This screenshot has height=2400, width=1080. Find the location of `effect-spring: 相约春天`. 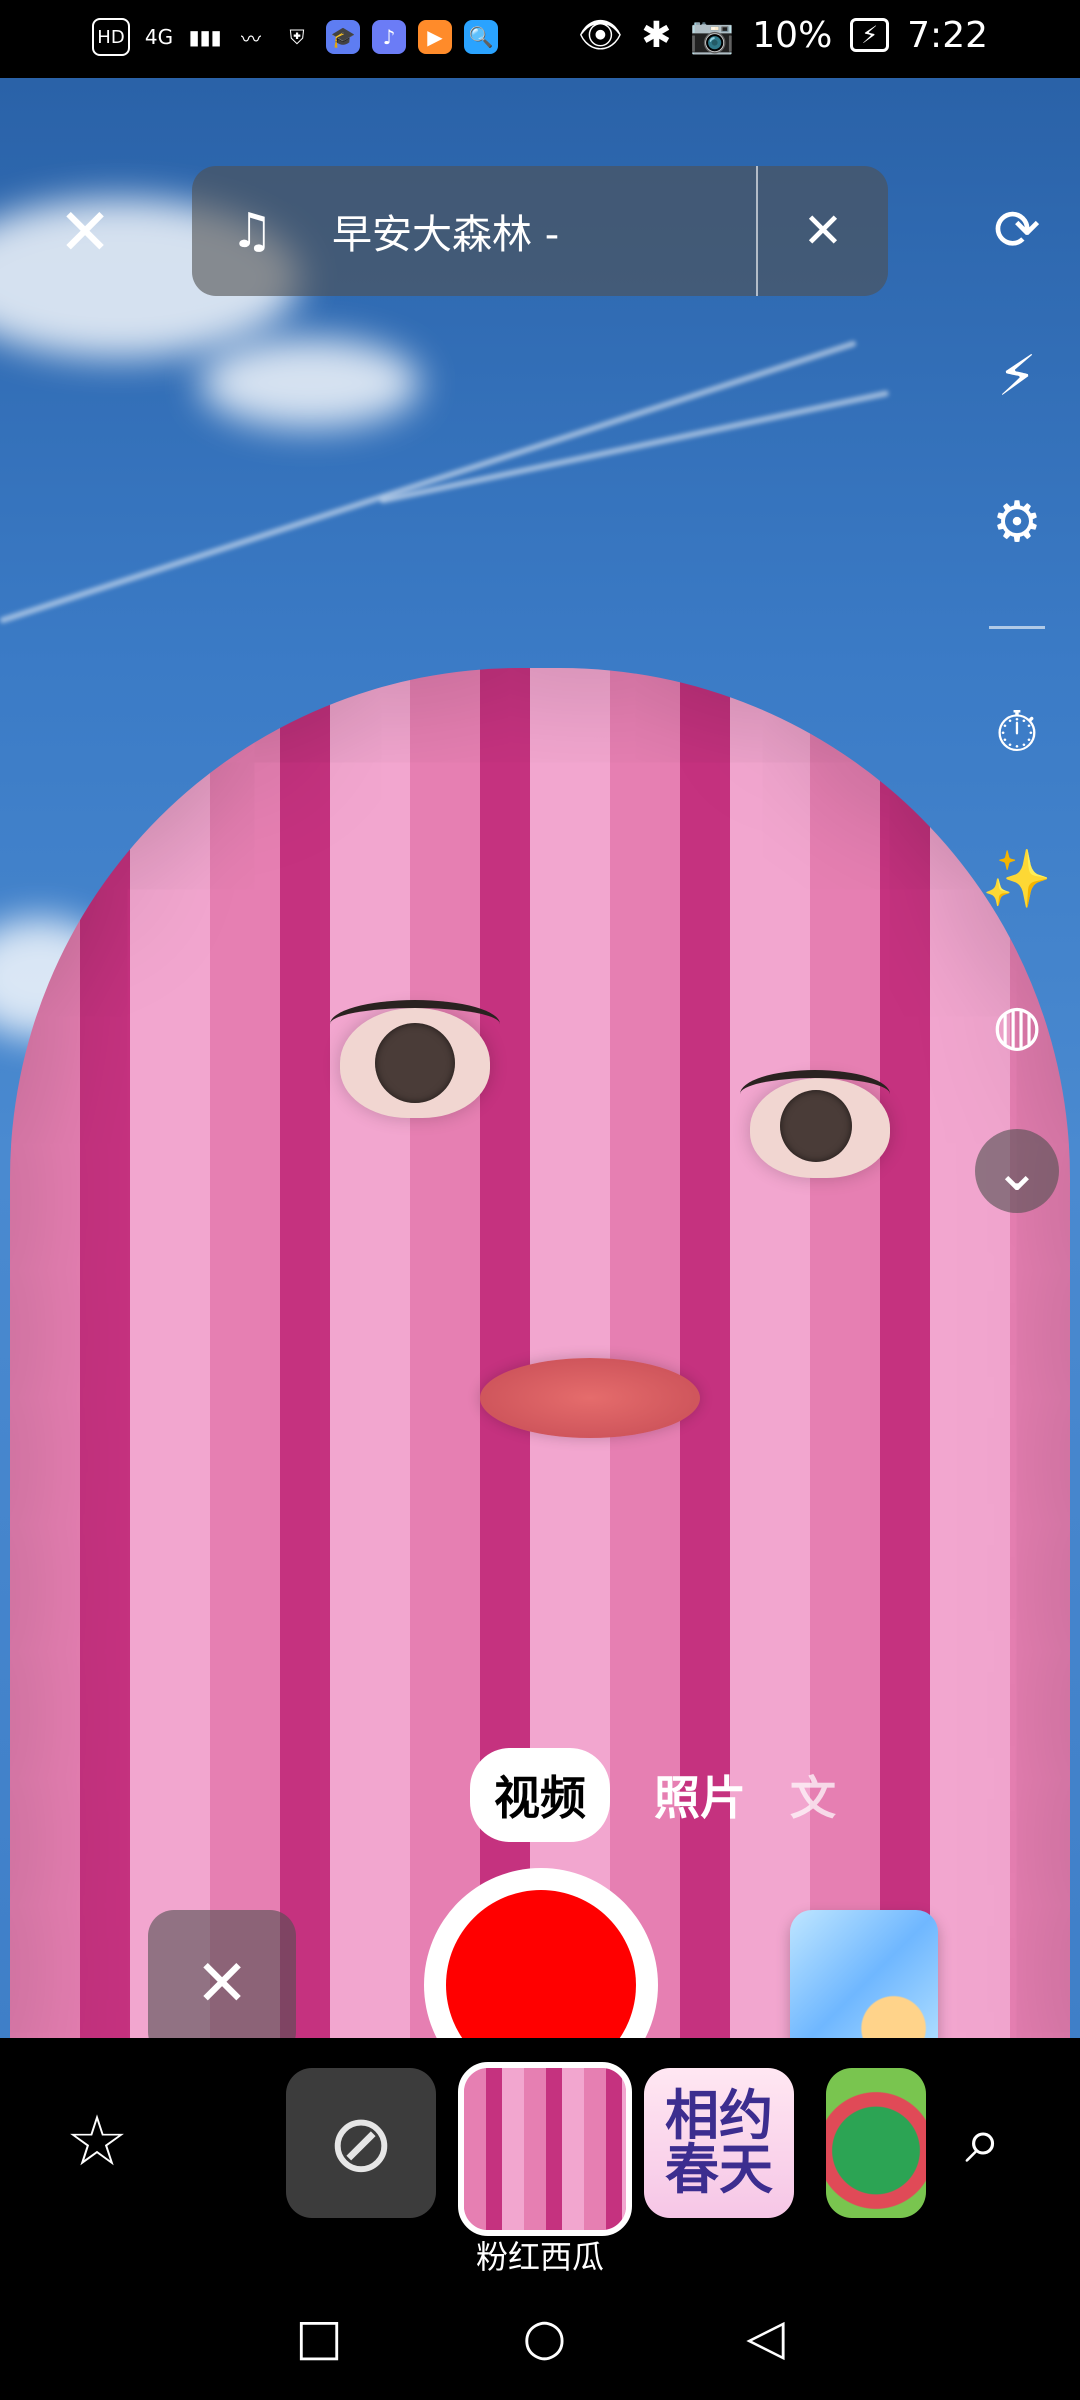

effect-spring: 相约春天 is located at coordinates (719, 2143).